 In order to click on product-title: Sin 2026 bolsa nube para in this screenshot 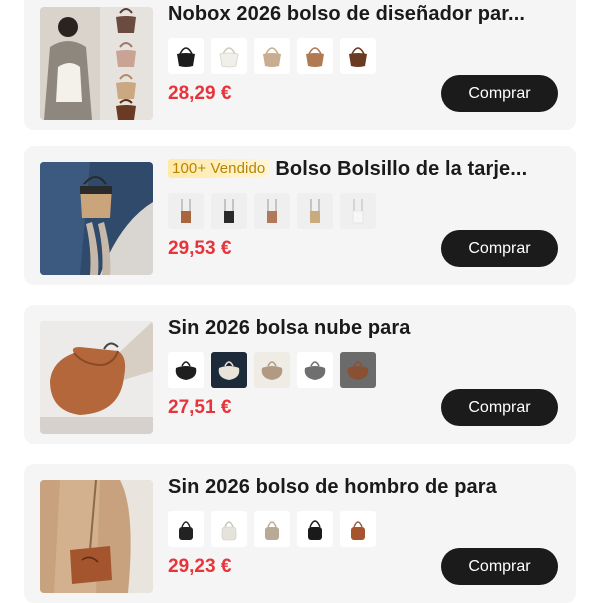, I will do `click(366, 328)`.